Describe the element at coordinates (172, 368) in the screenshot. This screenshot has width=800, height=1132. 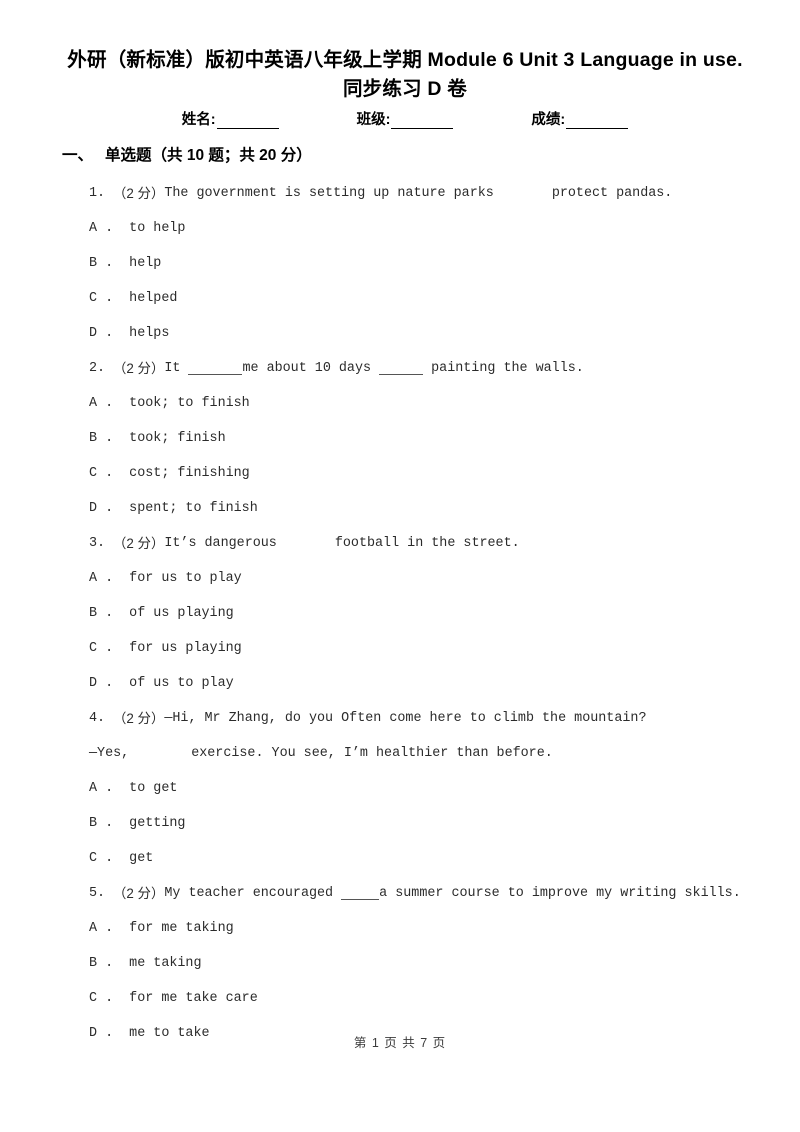
I see `question-stem-text: It` at that location.